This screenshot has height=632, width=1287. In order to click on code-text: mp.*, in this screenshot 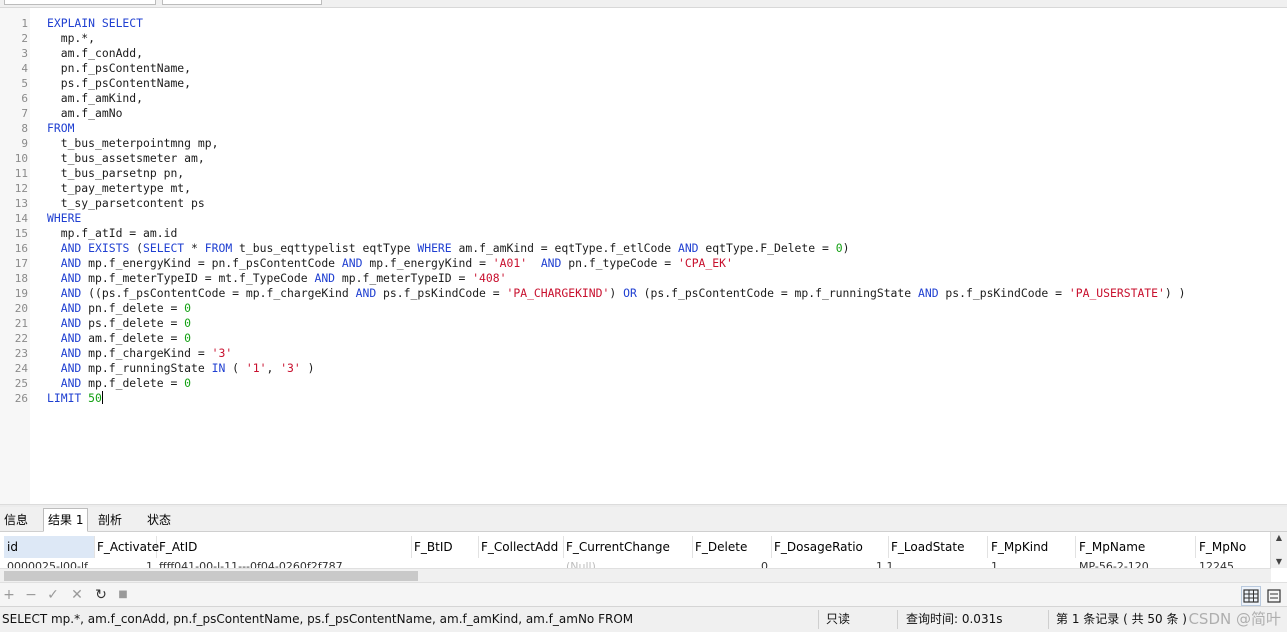, I will do `click(71, 38)`.